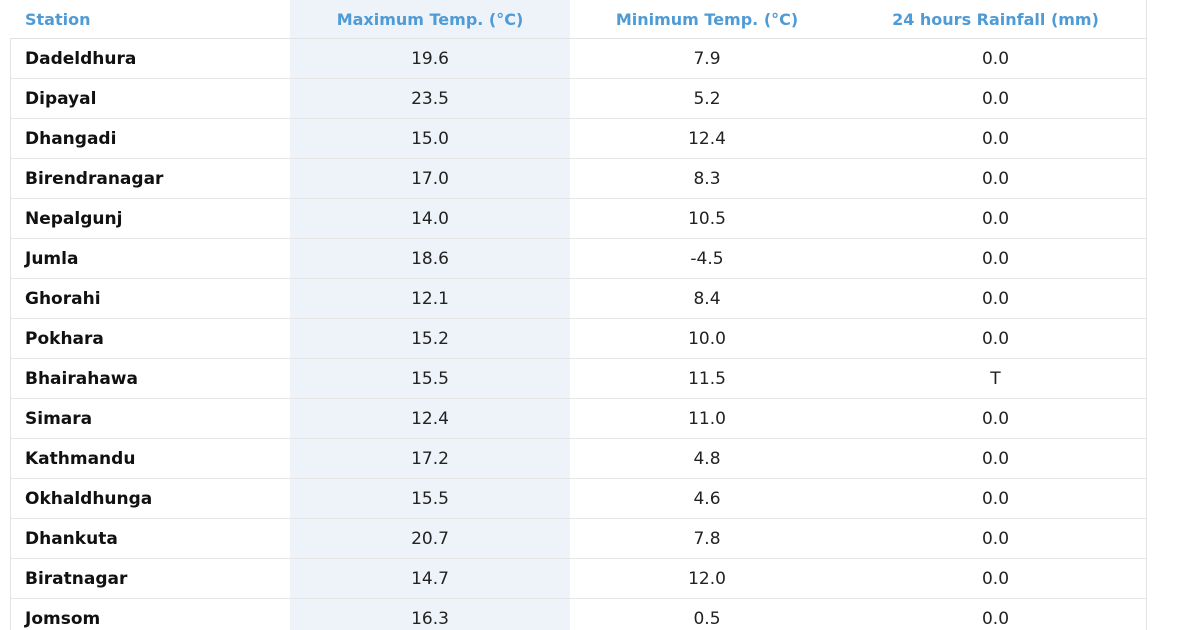 This screenshot has width=1200, height=630. What do you see at coordinates (707, 418) in the screenshot?
I see `min-temp-cell: 11.0` at bounding box center [707, 418].